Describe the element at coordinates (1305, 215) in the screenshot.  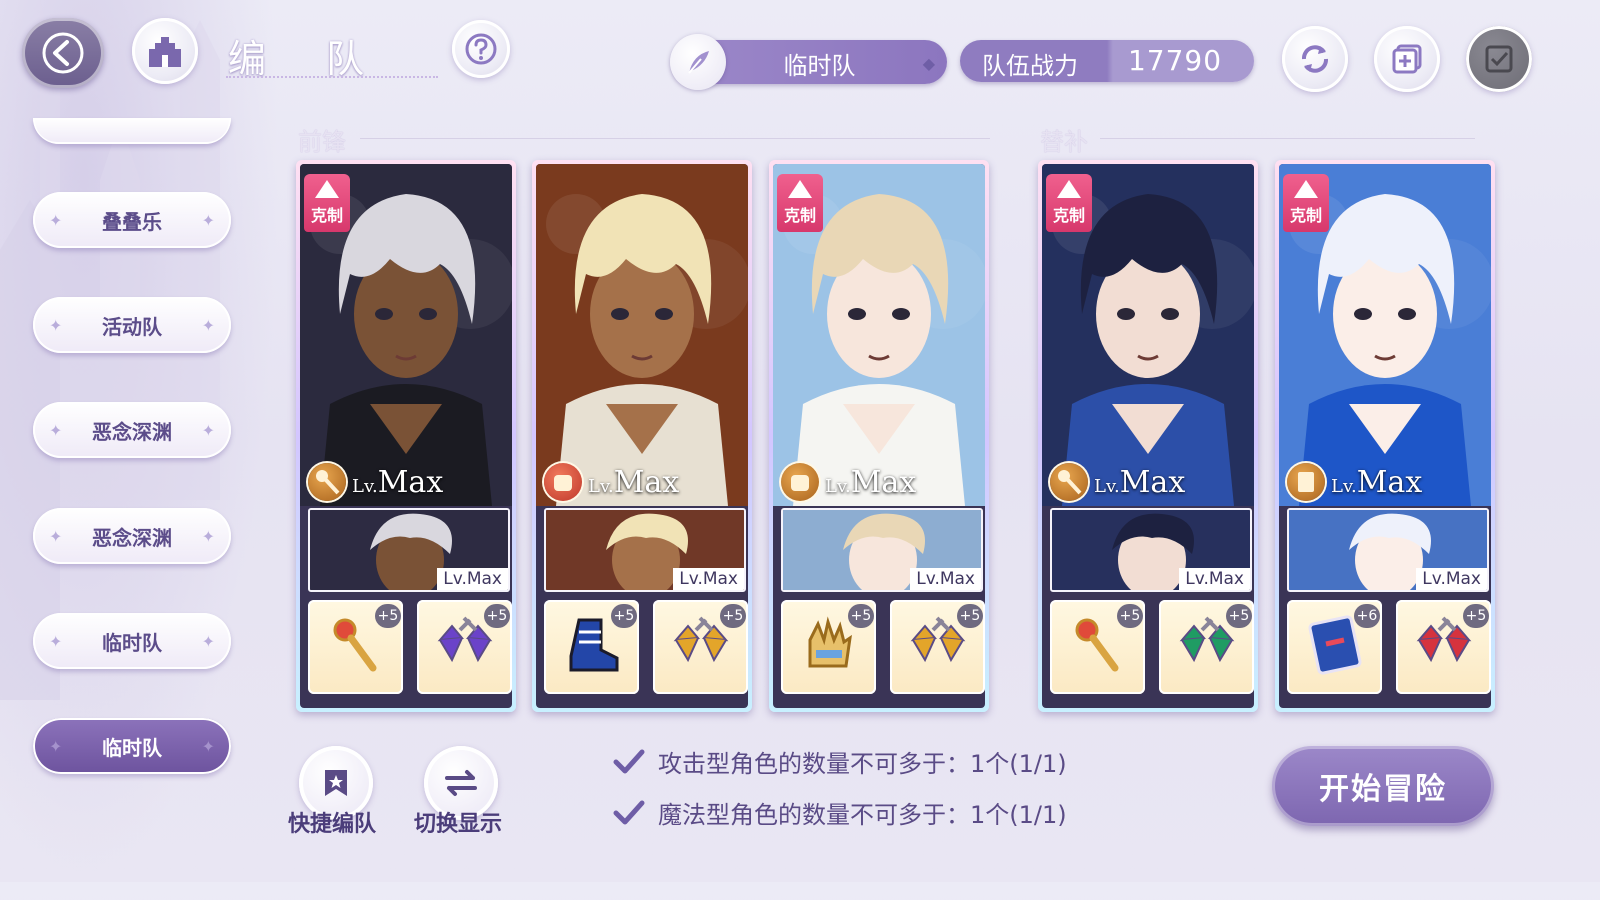
I see `restrain-text: 克制` at that location.